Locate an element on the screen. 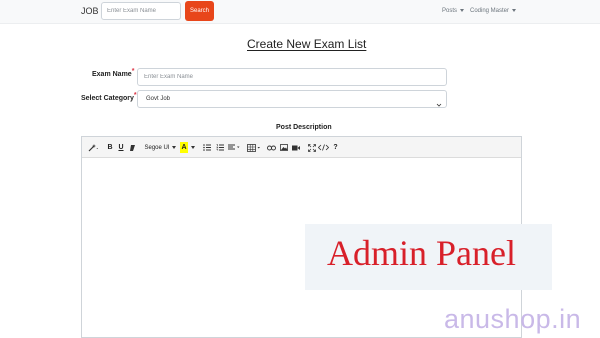 The height and width of the screenshot is (338, 600). code-view-icon is located at coordinates (323, 147).